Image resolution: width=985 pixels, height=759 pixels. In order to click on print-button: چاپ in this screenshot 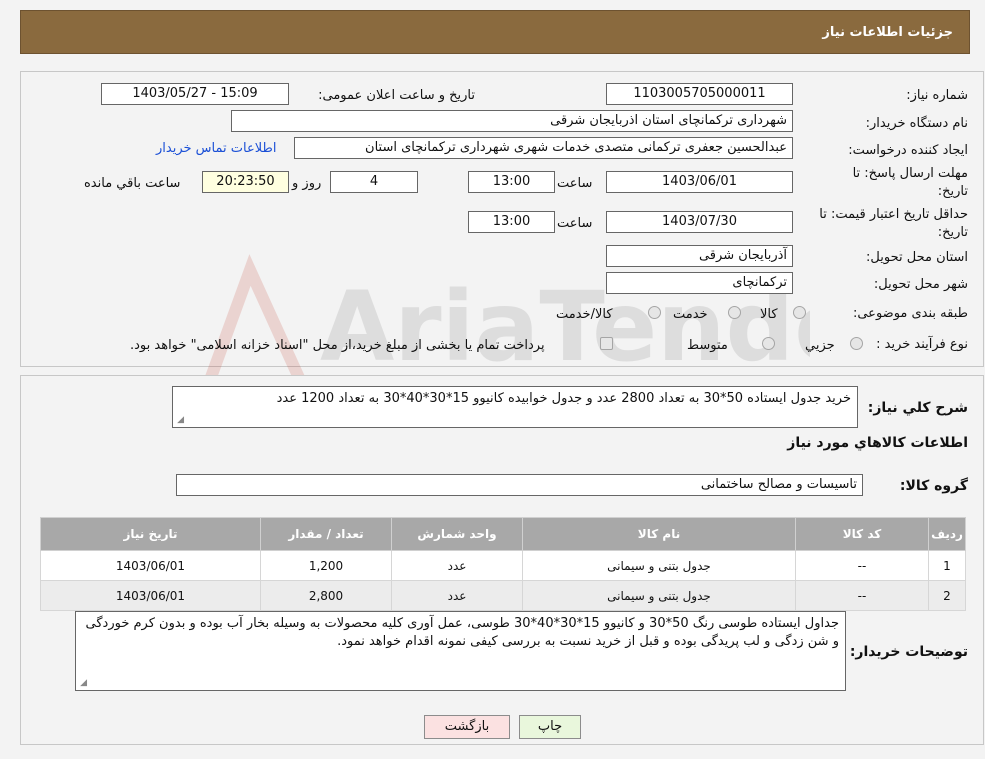, I will do `click(550, 727)`.